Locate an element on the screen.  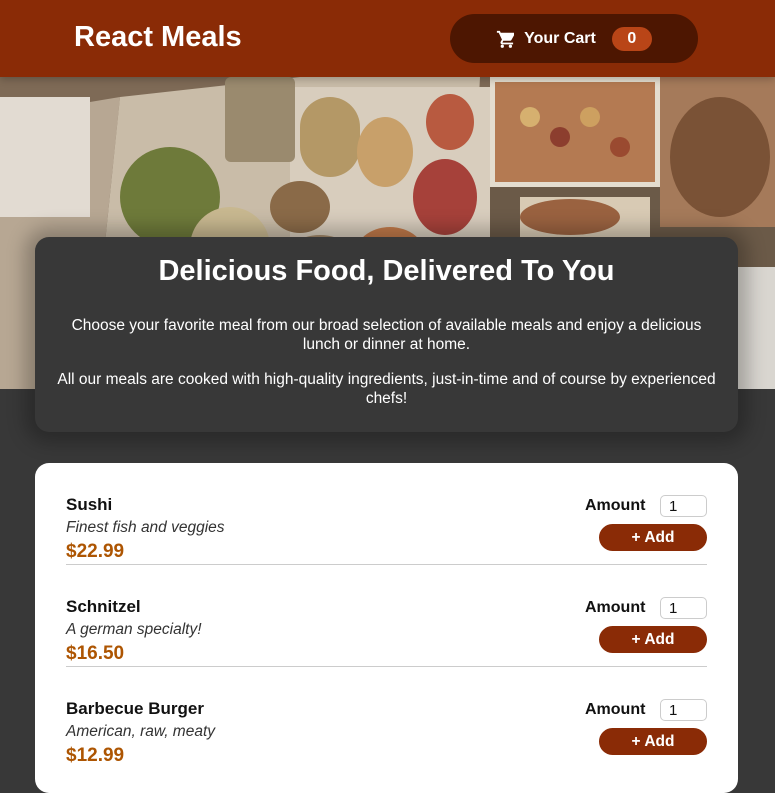
cart-icon is located at coordinates (505, 39).